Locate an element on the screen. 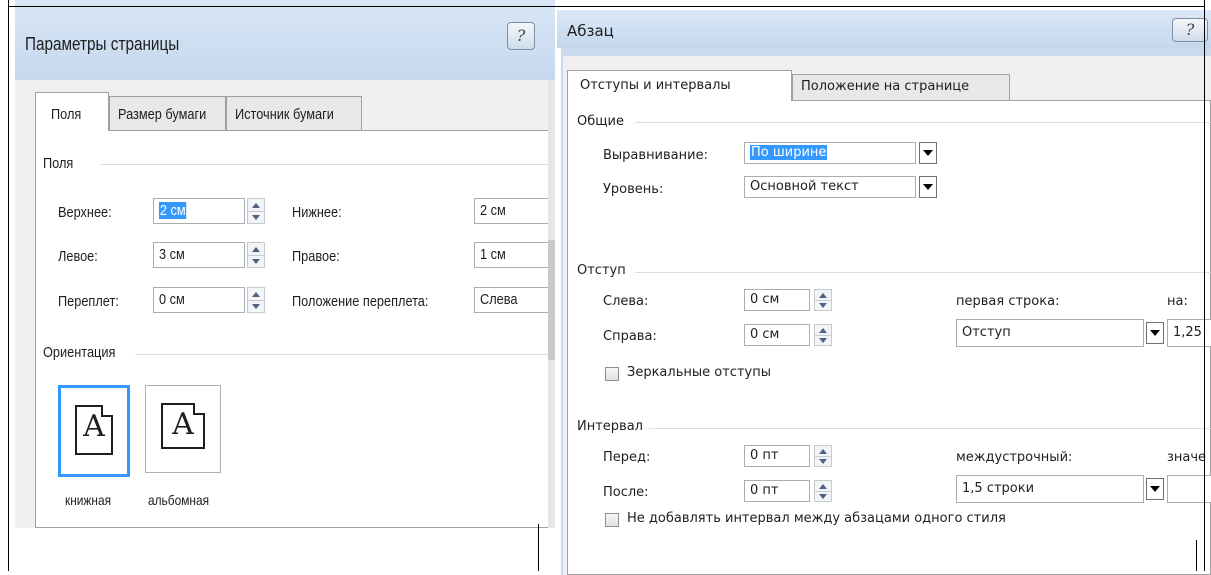  gutter-spinner is located at coordinates (256, 300).